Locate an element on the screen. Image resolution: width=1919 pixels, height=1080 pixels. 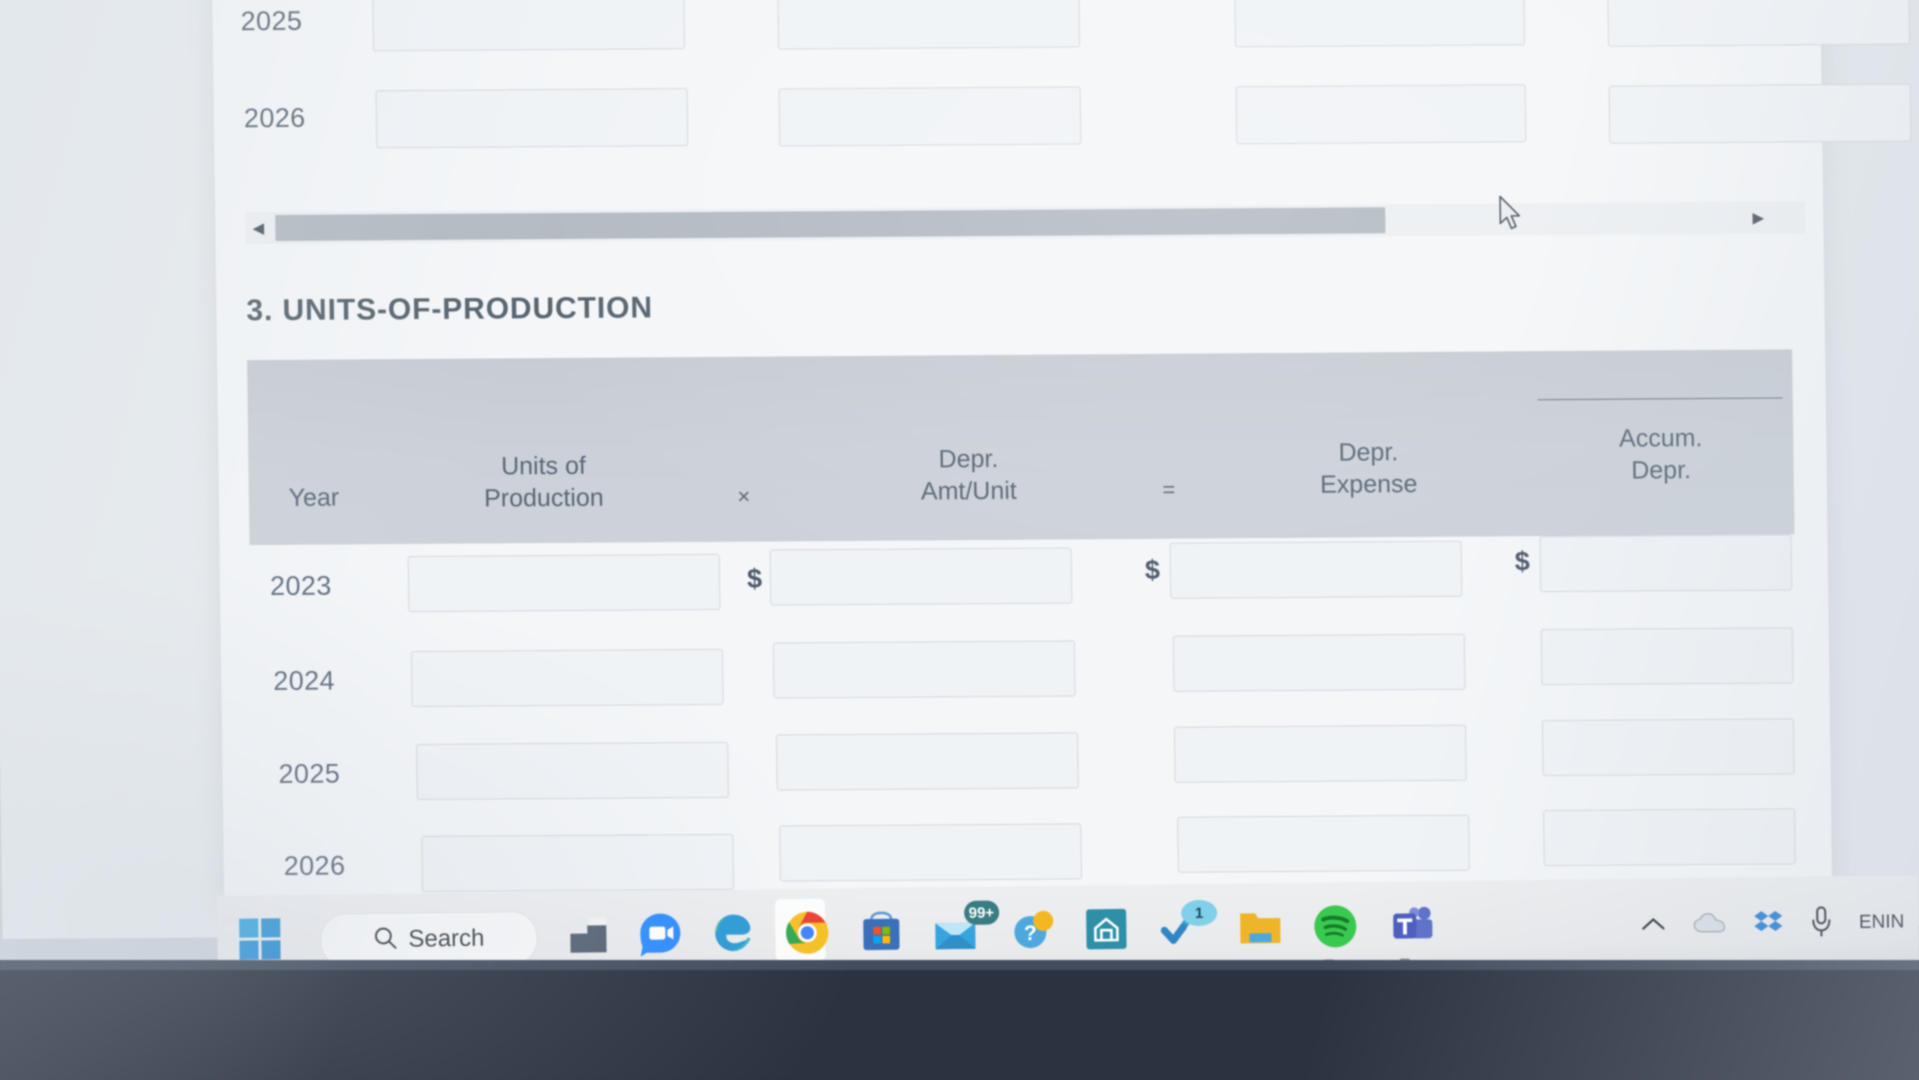
monitor-bezel is located at coordinates (959, 1020).